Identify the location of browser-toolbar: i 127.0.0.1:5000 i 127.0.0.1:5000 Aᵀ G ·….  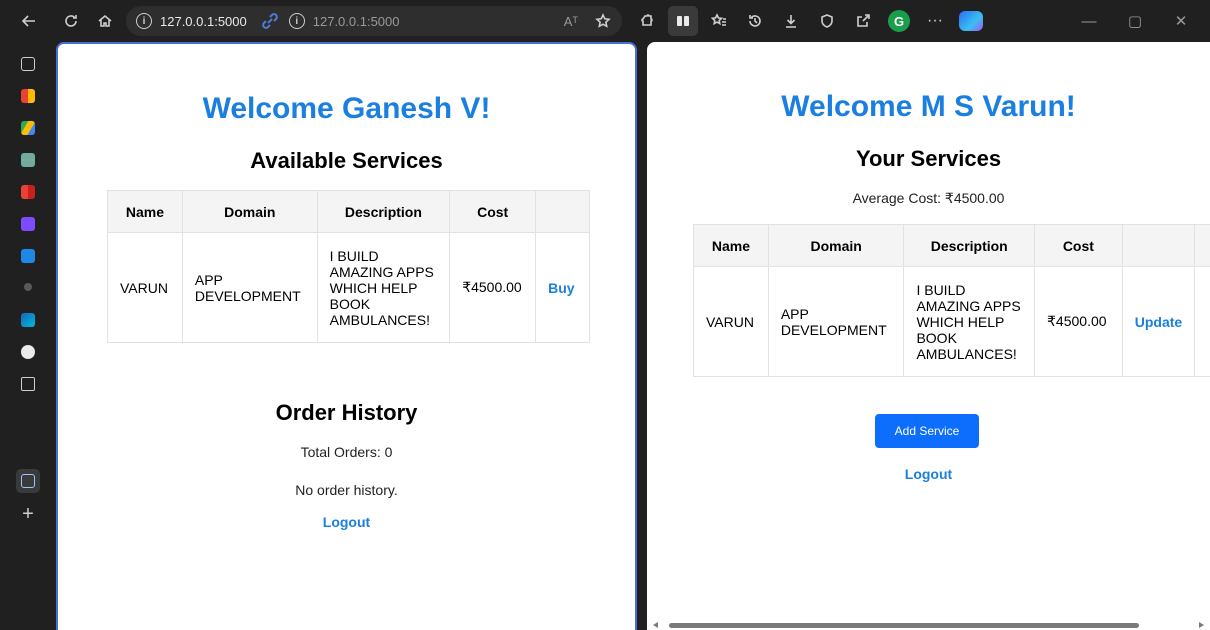
(605, 21).